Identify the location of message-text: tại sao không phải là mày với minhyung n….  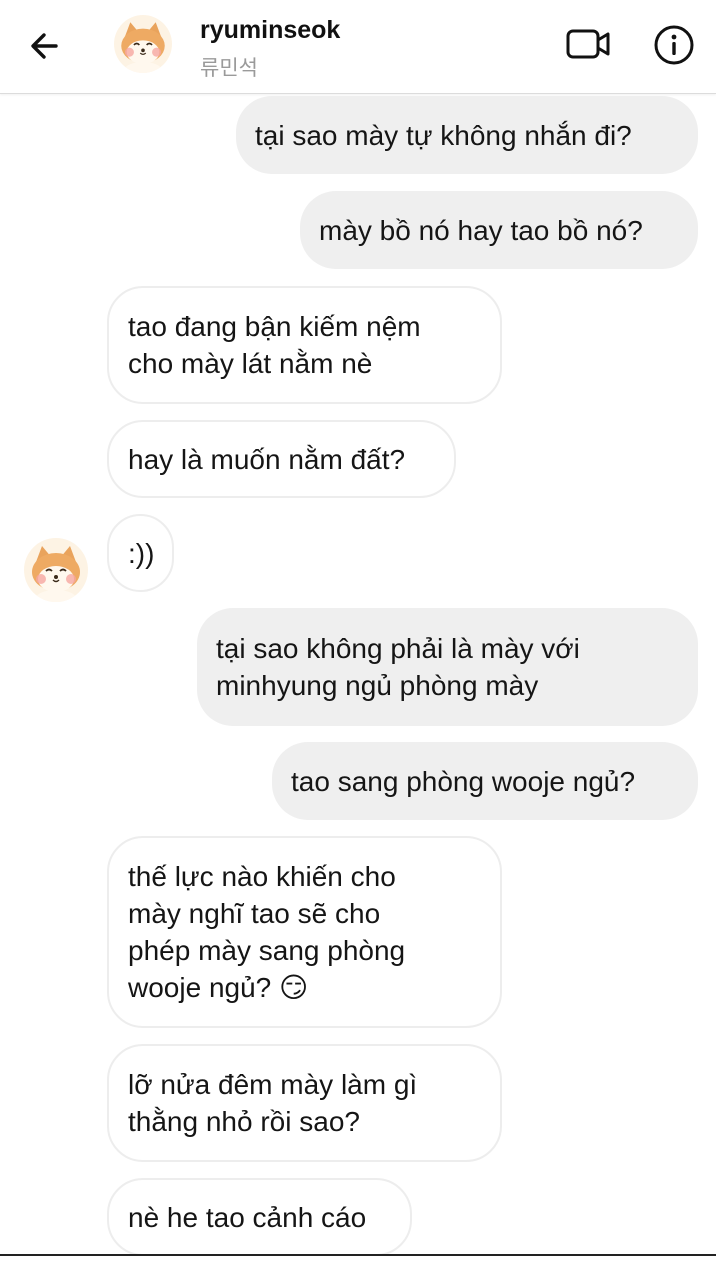
(398, 667).